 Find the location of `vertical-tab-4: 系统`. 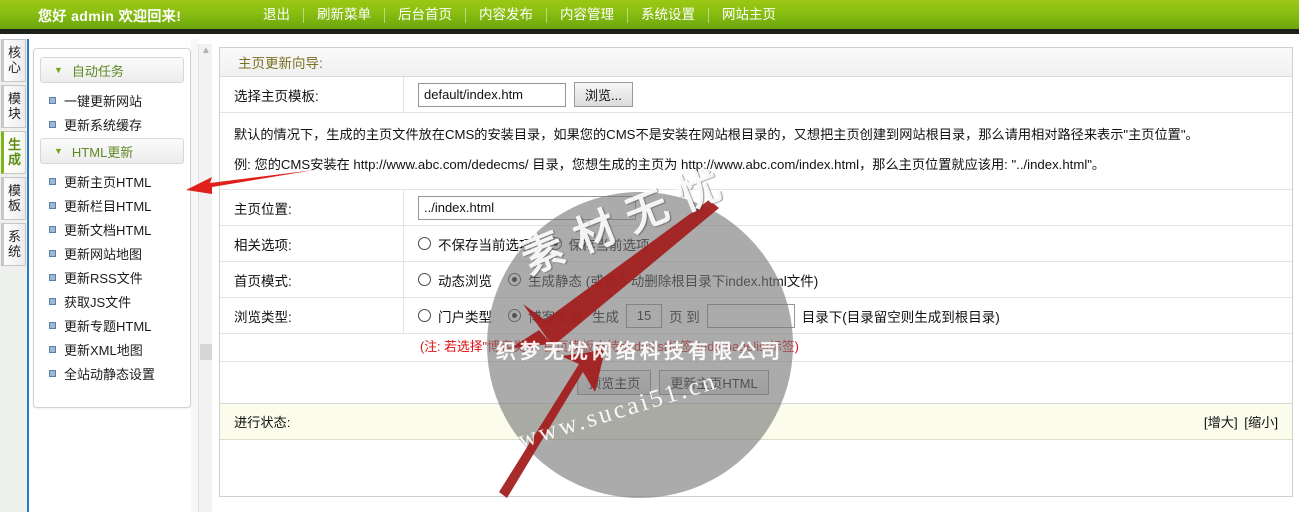

vertical-tab-4: 系统 is located at coordinates (13, 244).